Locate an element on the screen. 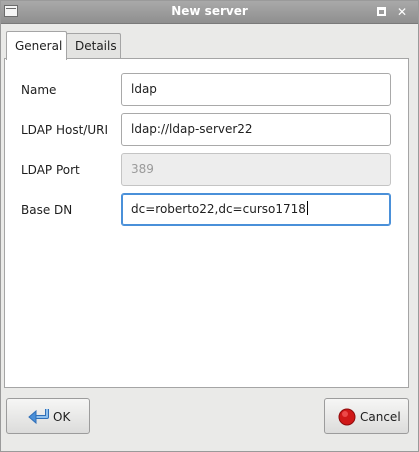 This screenshot has height=452, width=419. window-title: New server is located at coordinates (209, 11).